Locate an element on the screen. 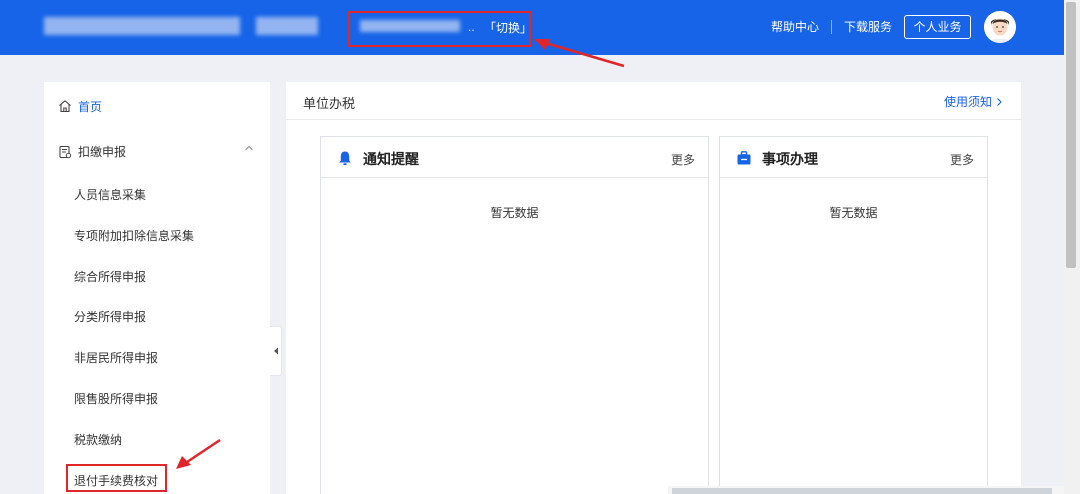 This screenshot has width=1080, height=494. sidebar-item-nonresident-income: 非居民所得申报 is located at coordinates (116, 357).